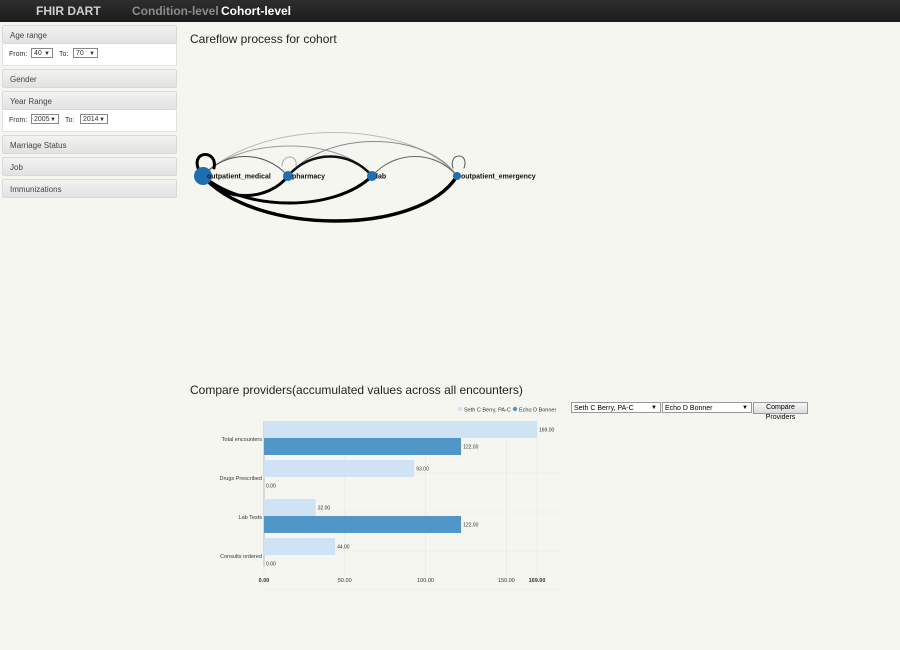 This screenshot has width=900, height=650. Describe the element at coordinates (604, 408) in the screenshot. I see `provider-1-value: Seth C Berry, PA-C` at that location.